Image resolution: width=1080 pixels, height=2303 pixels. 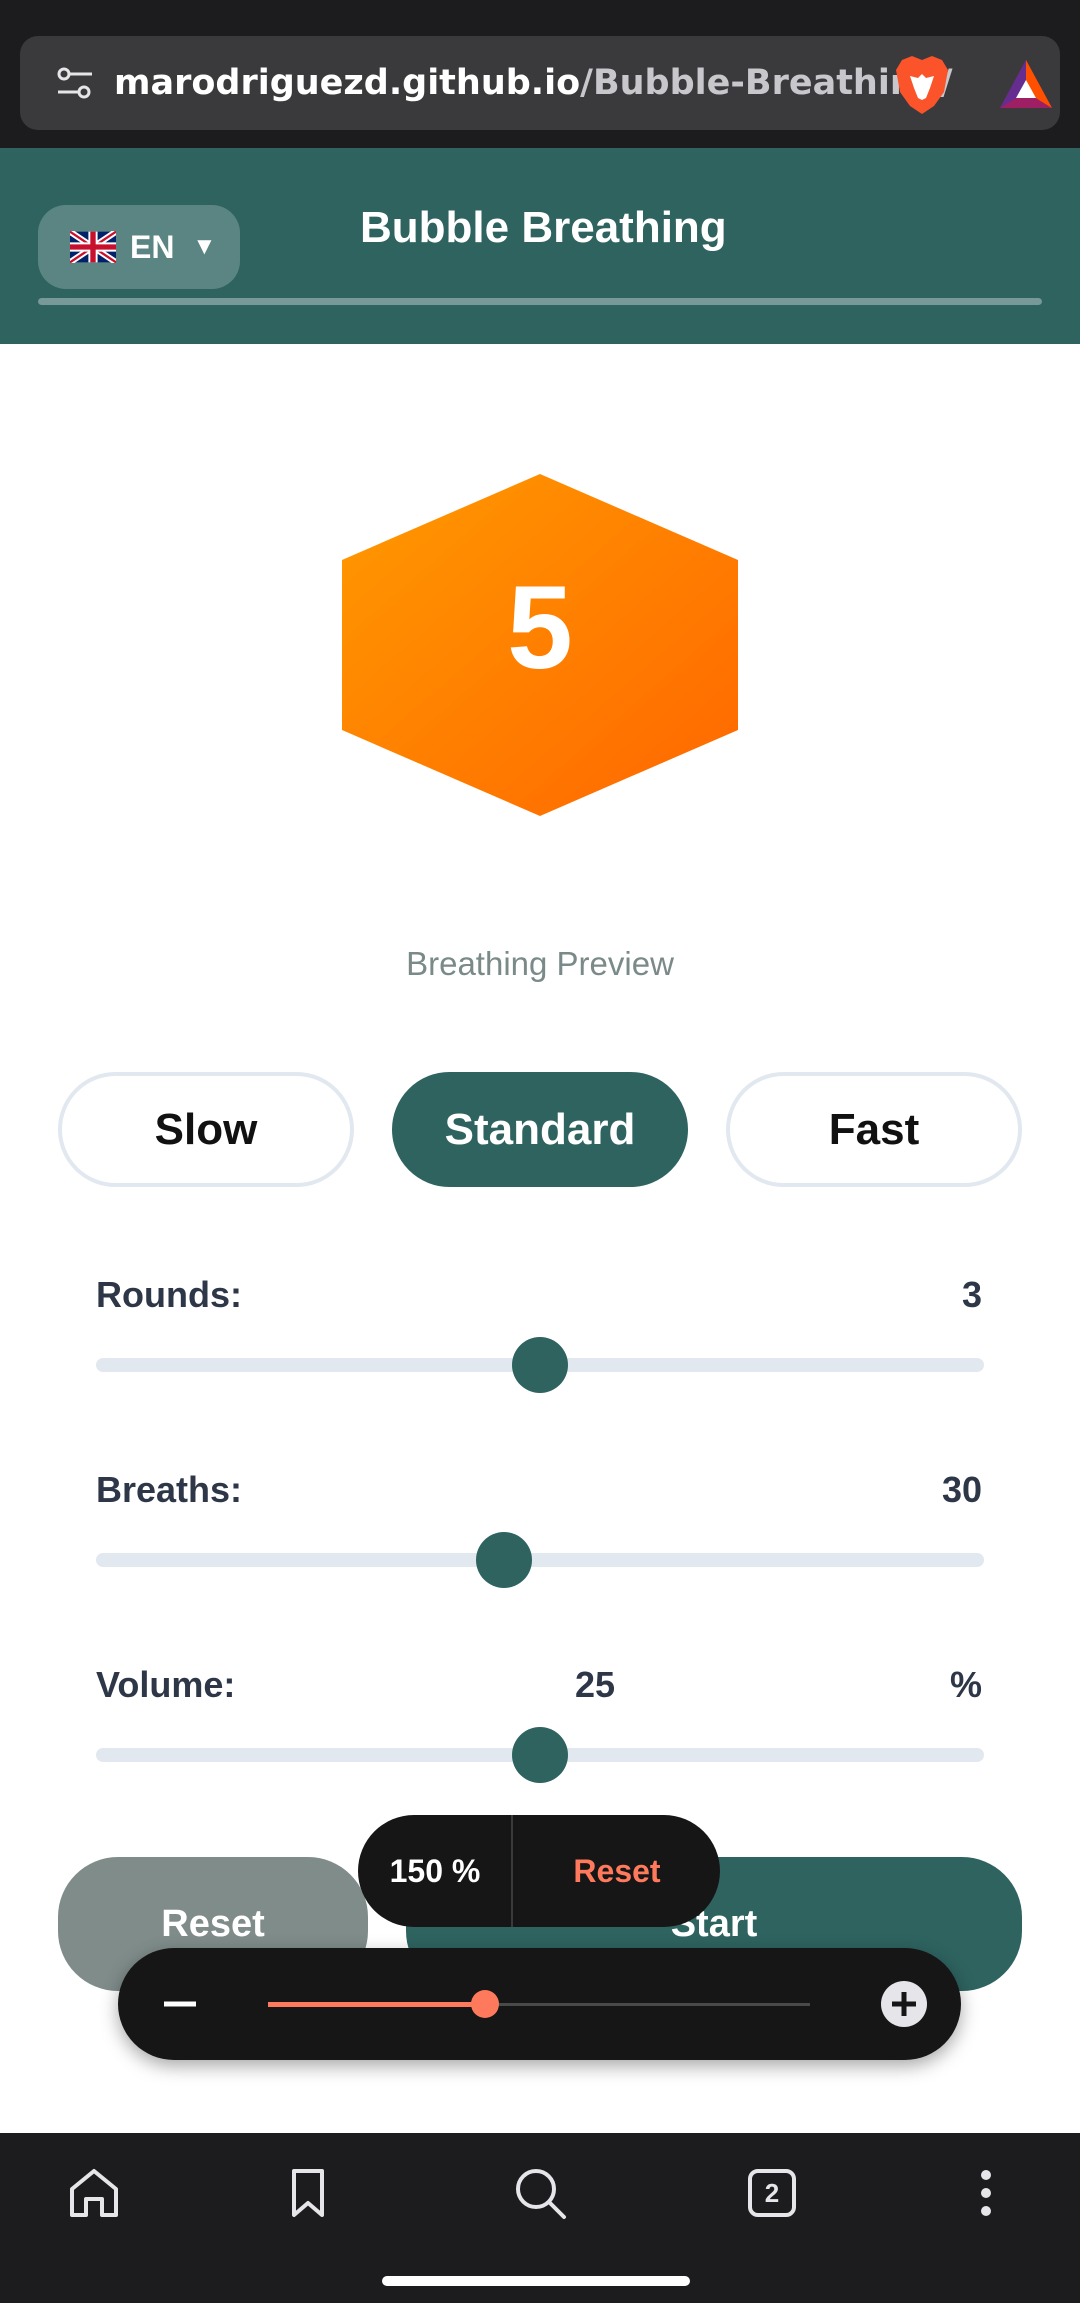 What do you see at coordinates (540, 1560) in the screenshot?
I see `breaths-slider-track` at bounding box center [540, 1560].